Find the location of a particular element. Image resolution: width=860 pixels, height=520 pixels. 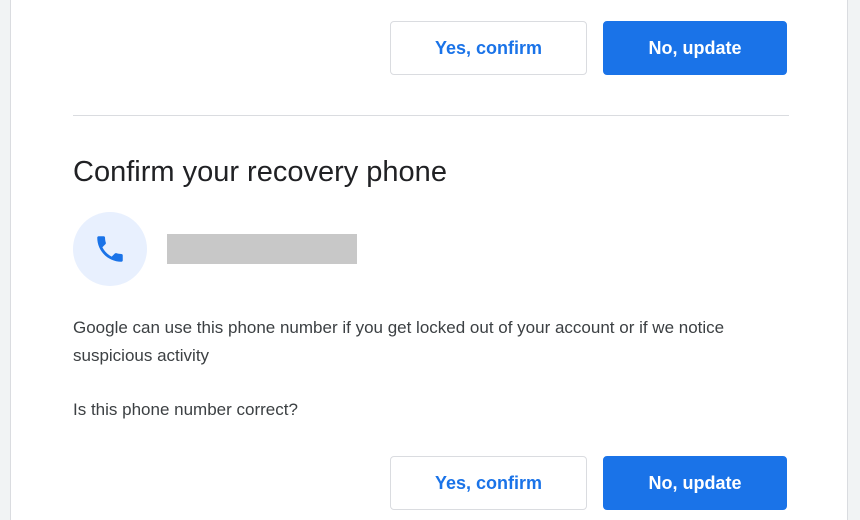

phone-avatar is located at coordinates (110, 249).